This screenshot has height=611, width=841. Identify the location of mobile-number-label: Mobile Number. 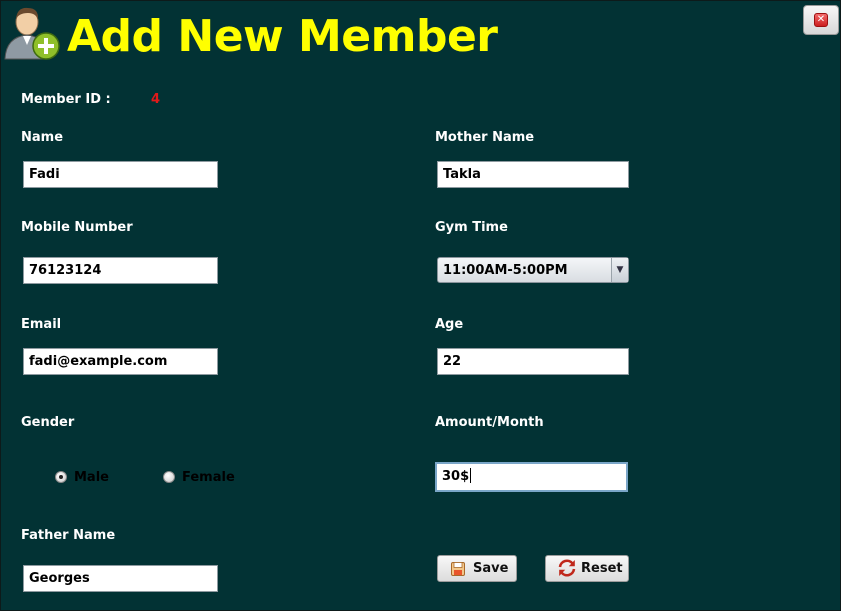
(77, 227).